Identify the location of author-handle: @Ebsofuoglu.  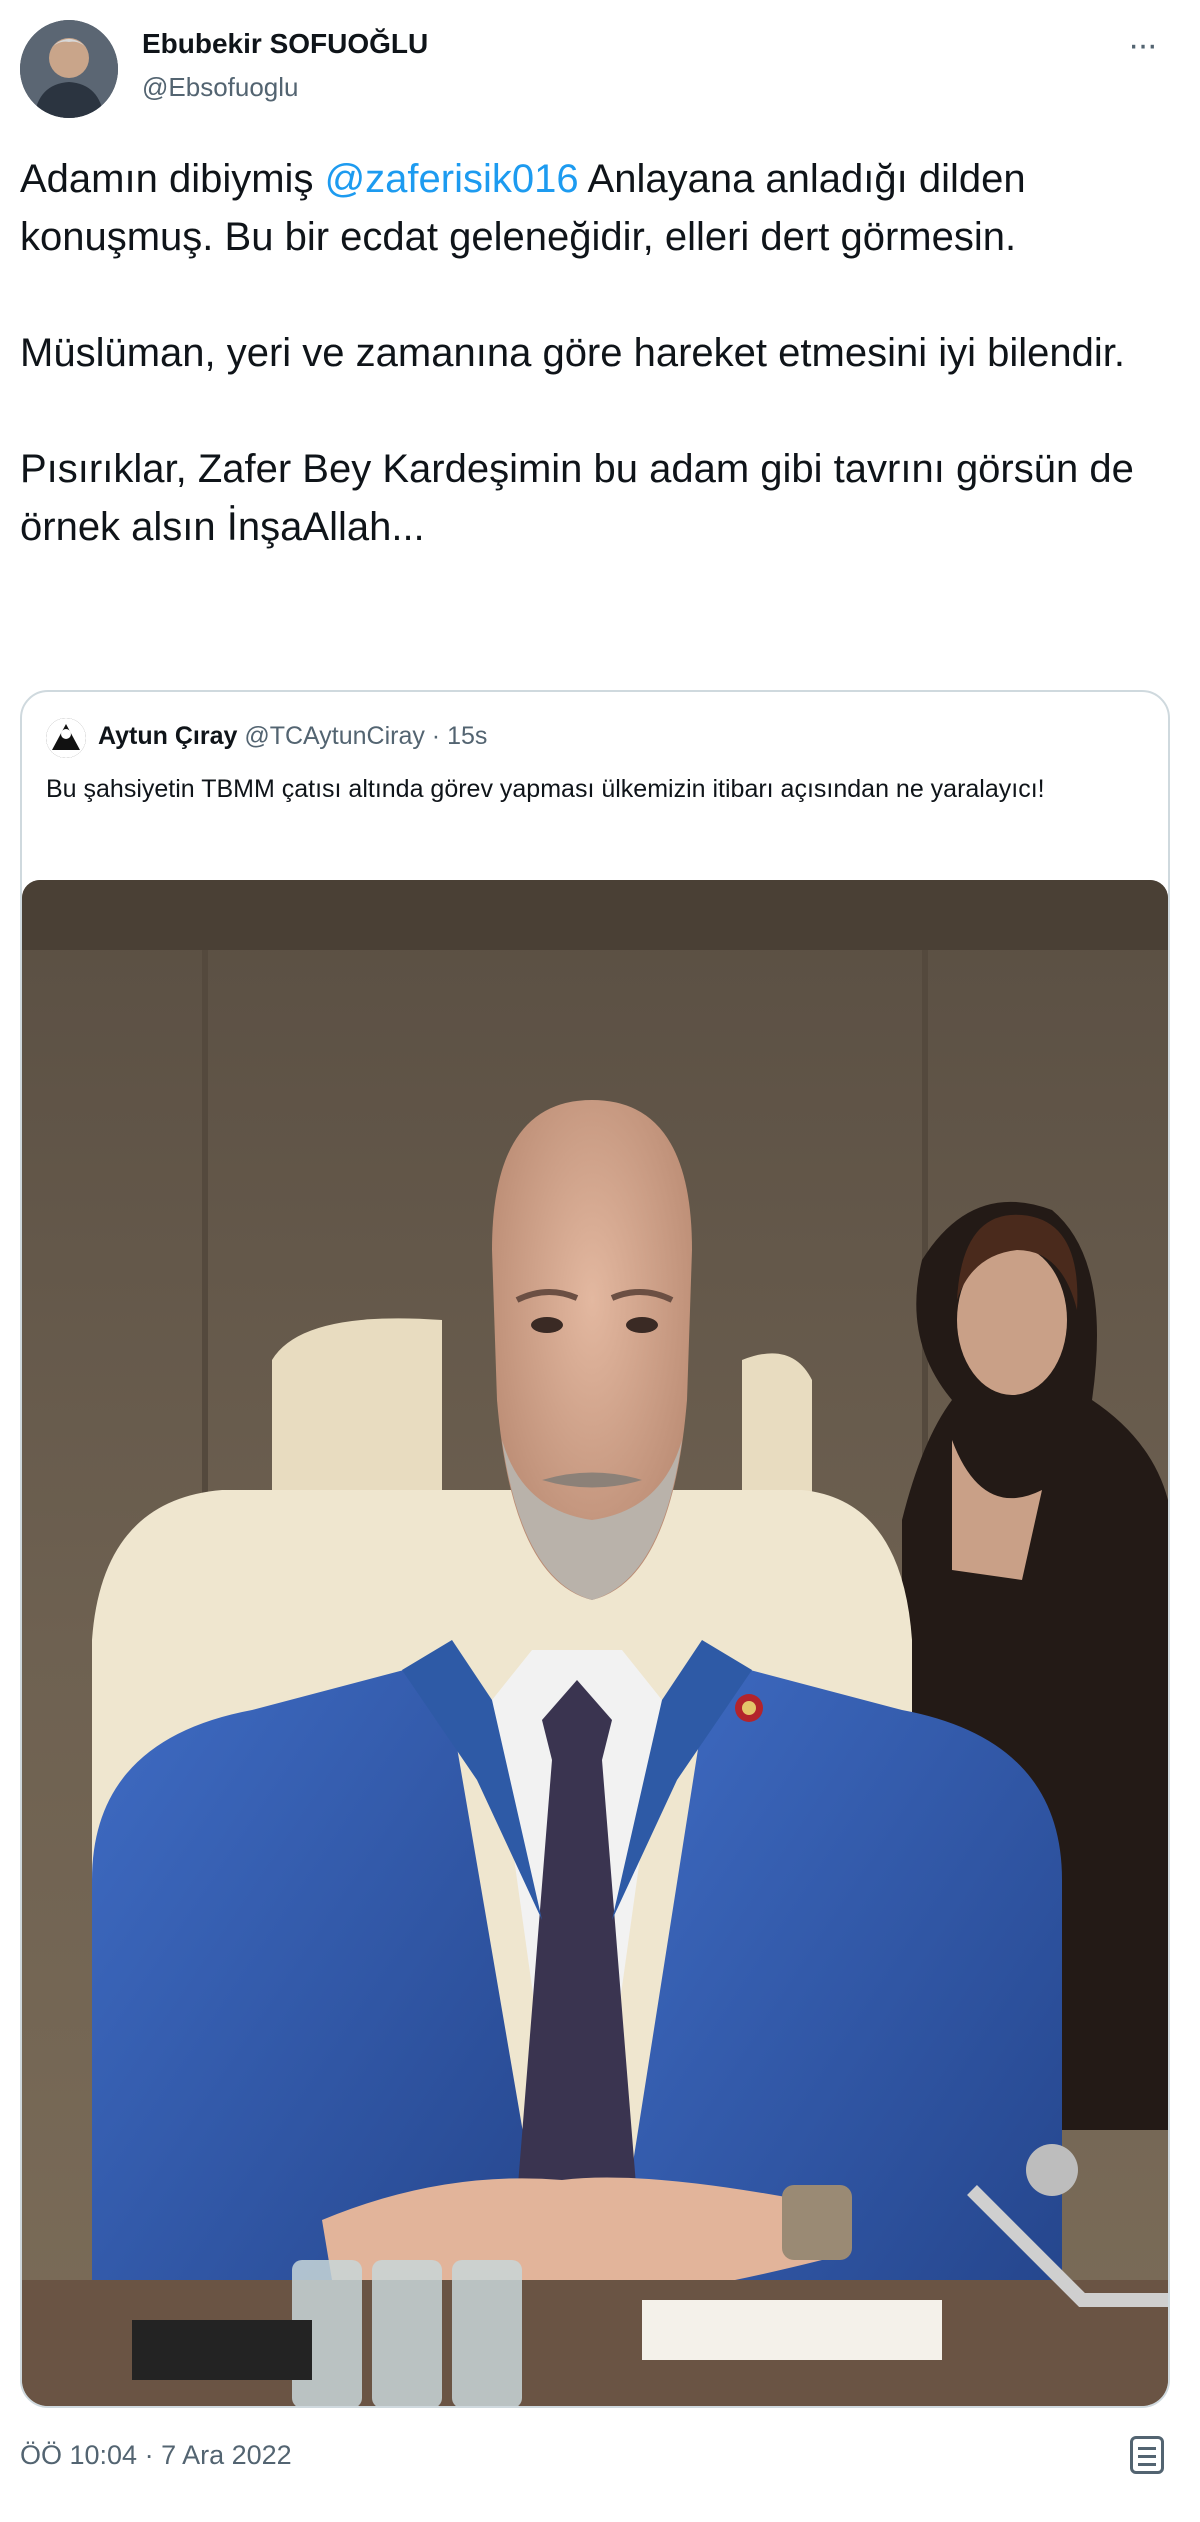
(220, 87).